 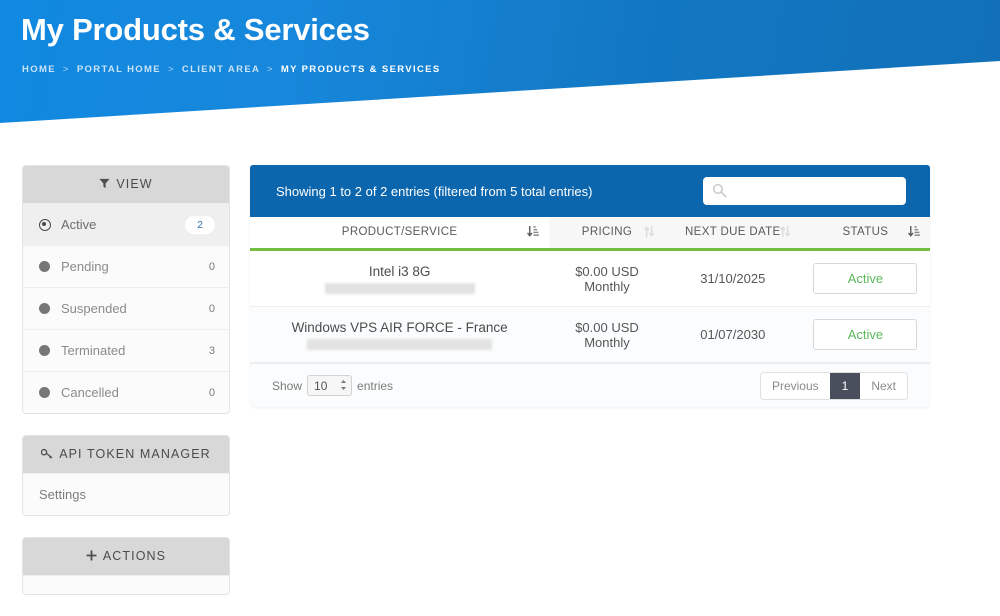 I want to click on column-header-next-due-date: NEXT DUE DATE, so click(x=732, y=234).